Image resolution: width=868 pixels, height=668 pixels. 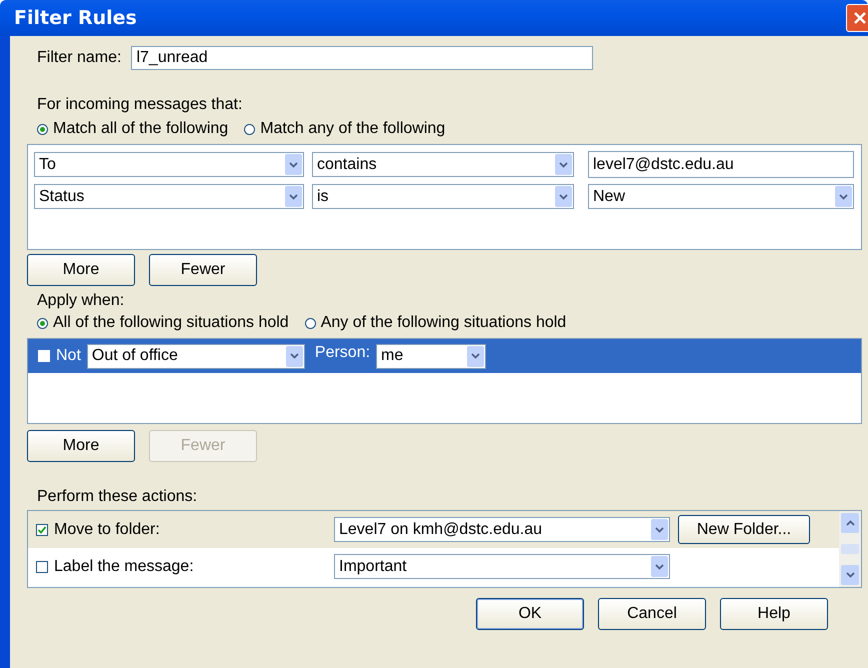 What do you see at coordinates (857, 18) in the screenshot?
I see `close-icon` at bounding box center [857, 18].